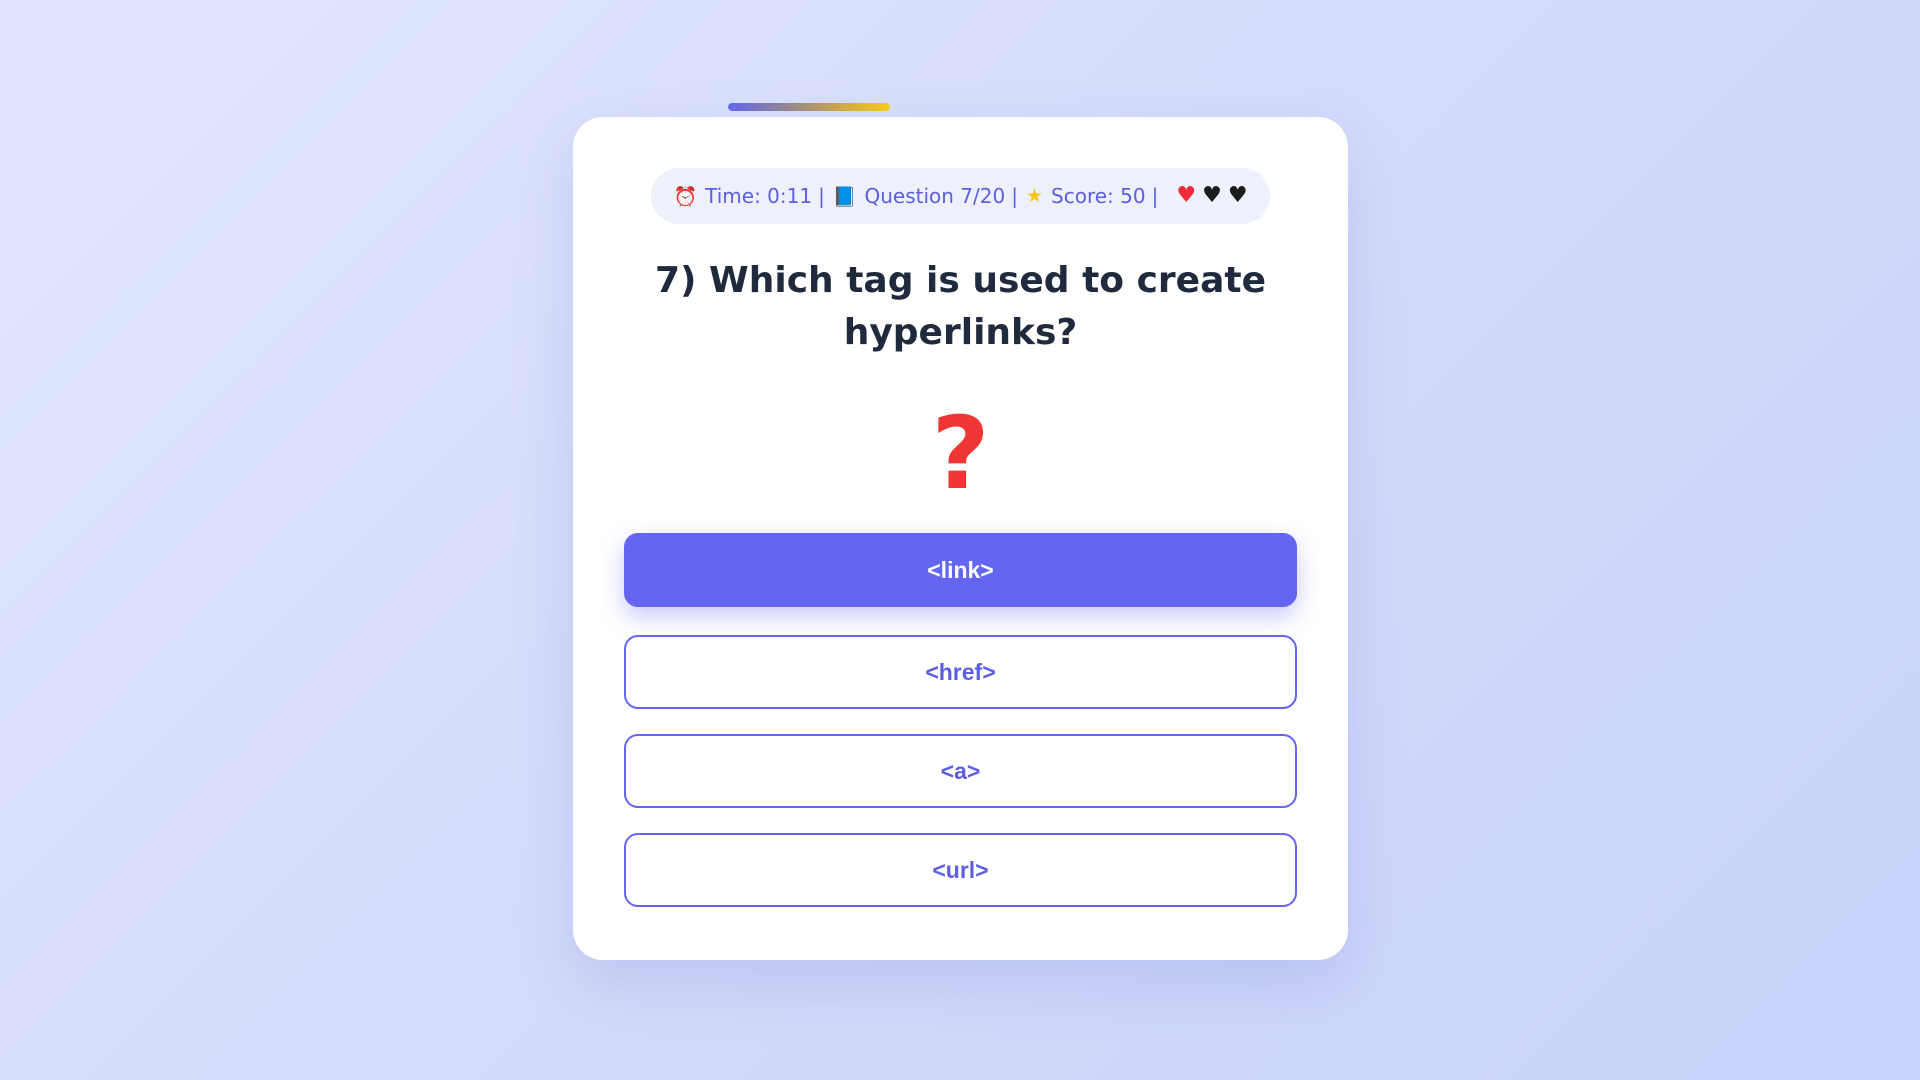  Describe the element at coordinates (809, 107) in the screenshot. I see `quiz-progress-fill` at that location.